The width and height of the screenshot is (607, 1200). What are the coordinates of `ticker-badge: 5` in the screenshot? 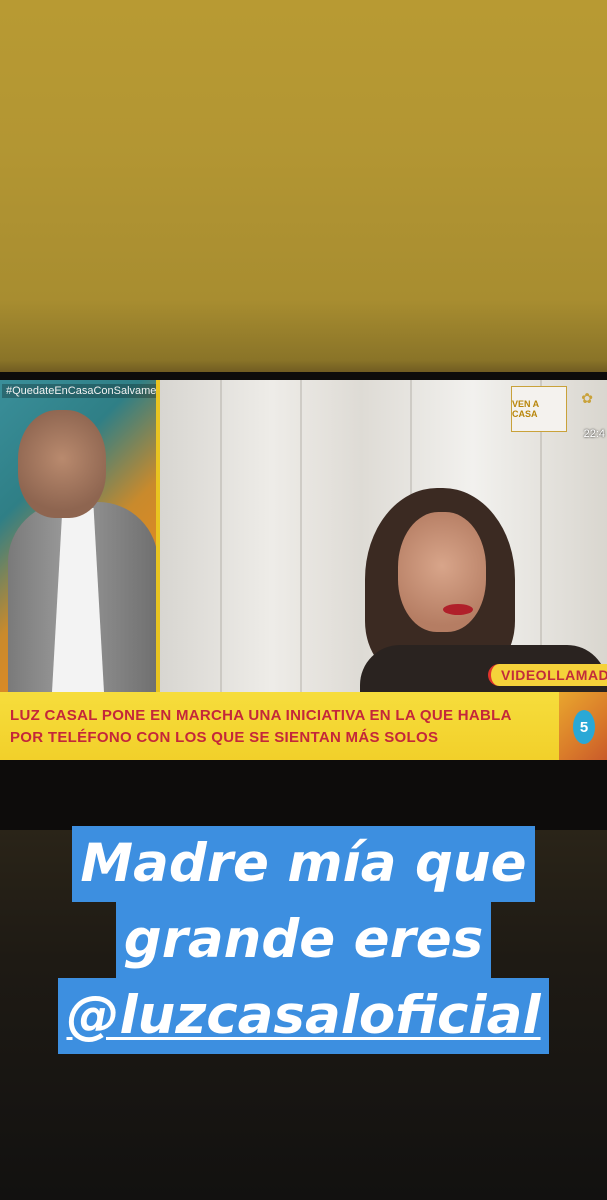 It's located at (583, 726).